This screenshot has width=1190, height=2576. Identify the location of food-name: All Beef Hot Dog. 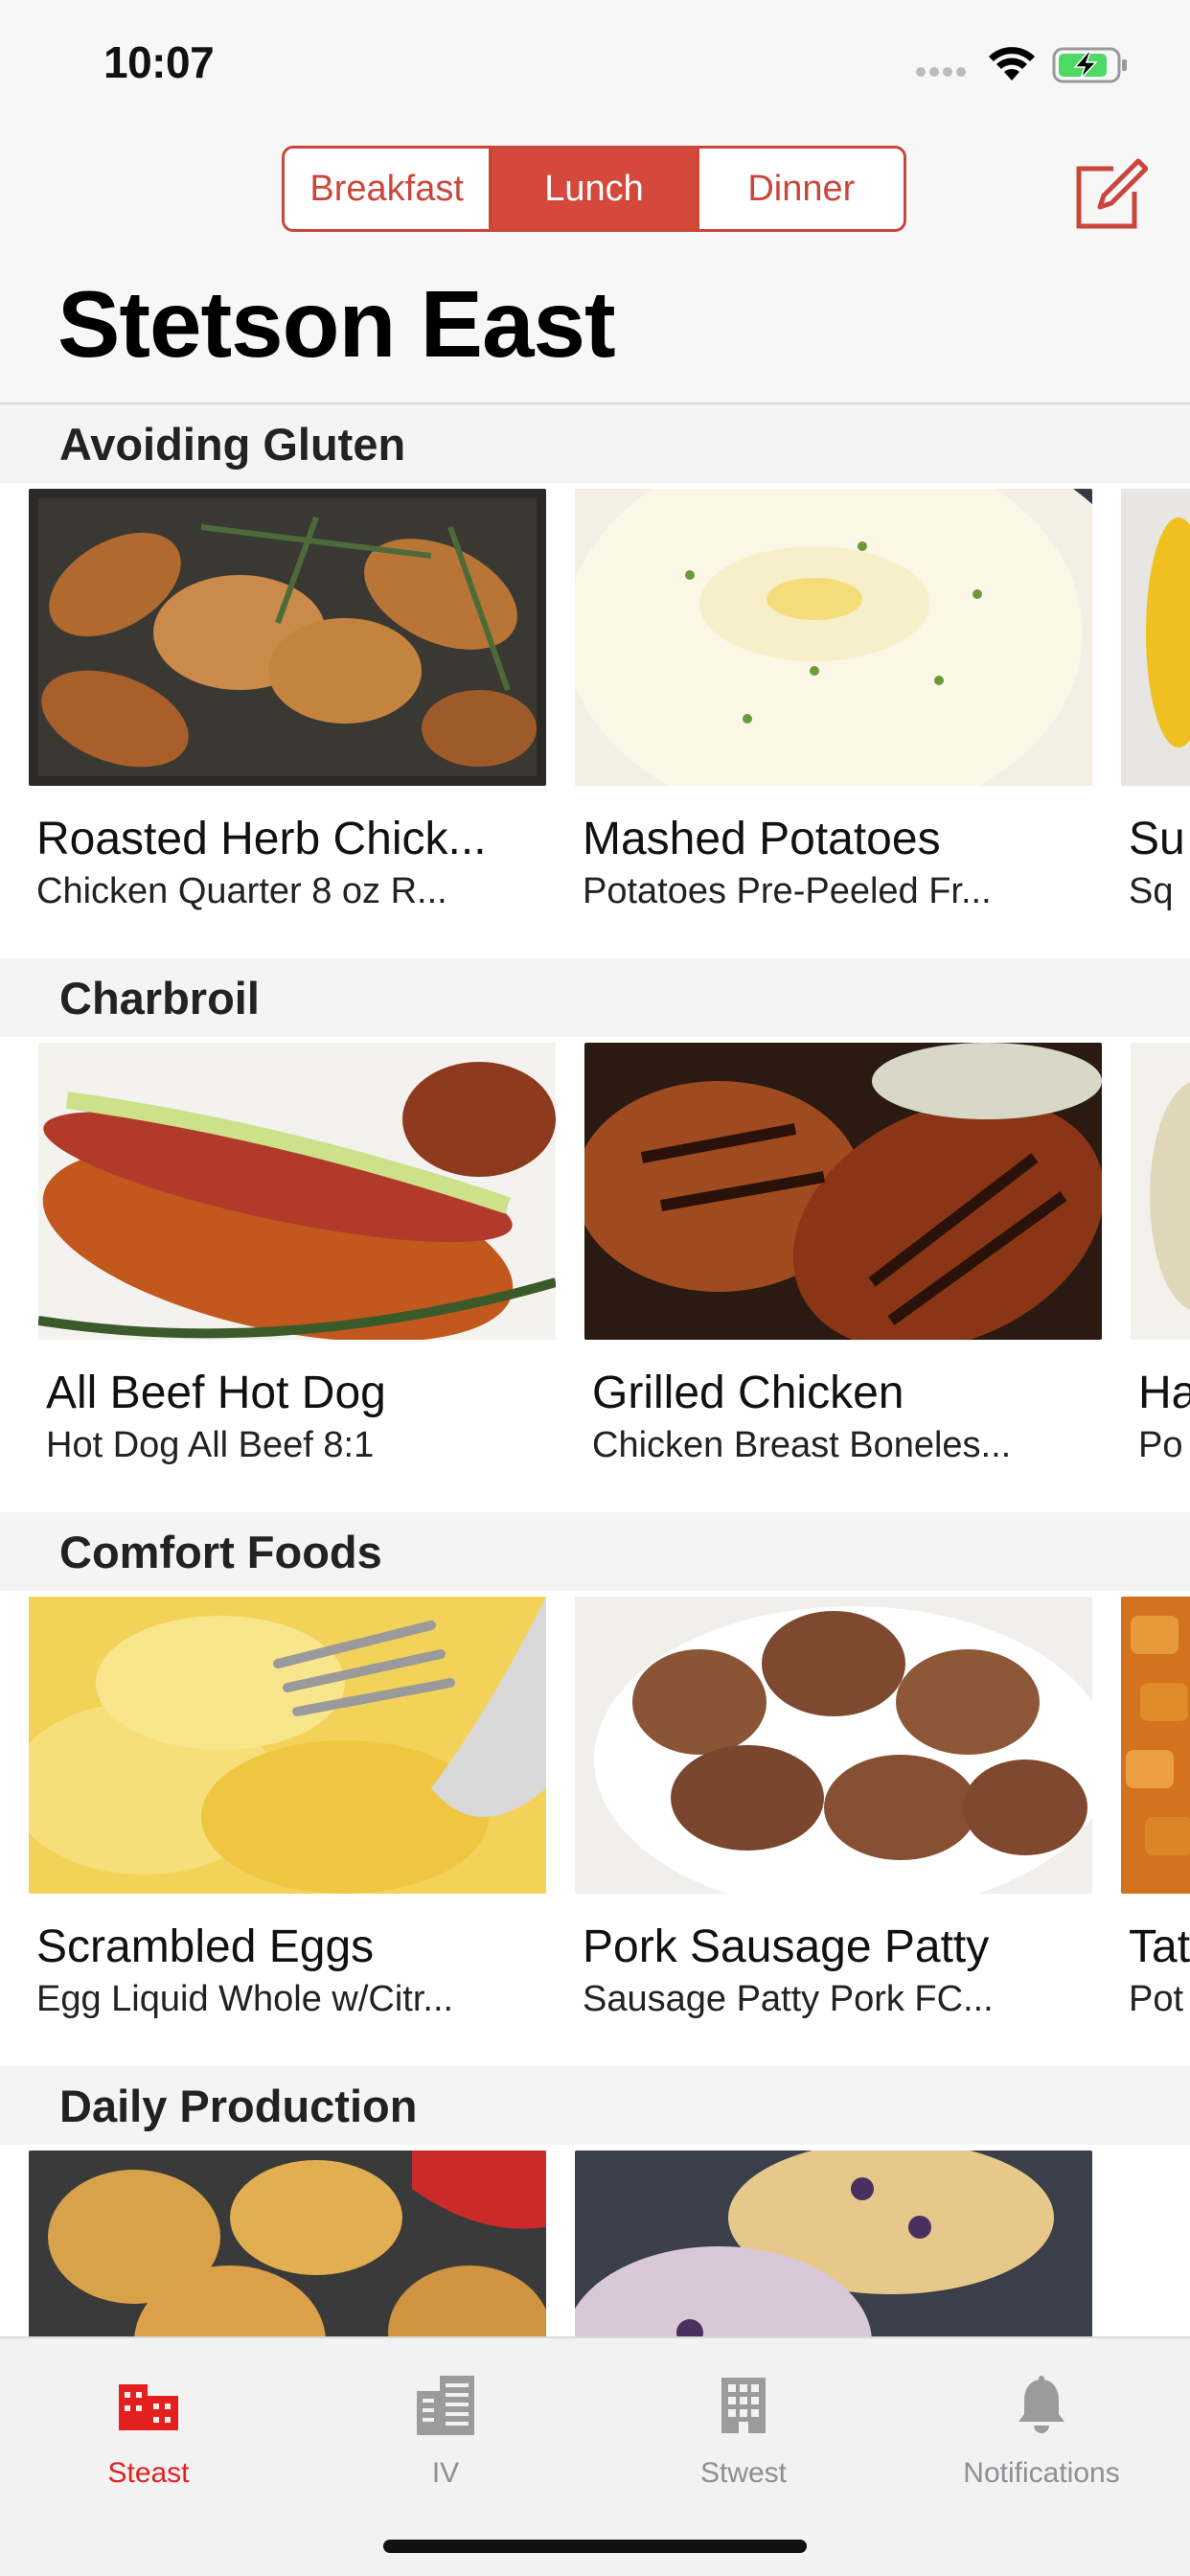
(216, 1393).